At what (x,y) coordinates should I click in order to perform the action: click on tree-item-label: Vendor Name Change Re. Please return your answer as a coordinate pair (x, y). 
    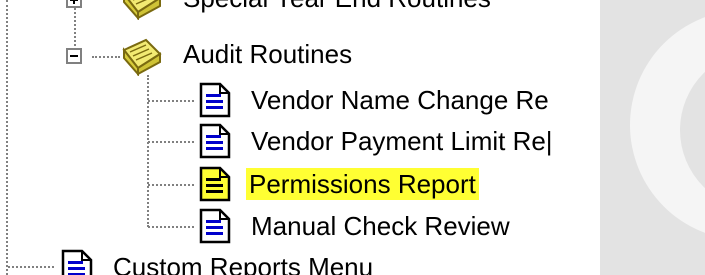
    Looking at the image, I should click on (400, 100).